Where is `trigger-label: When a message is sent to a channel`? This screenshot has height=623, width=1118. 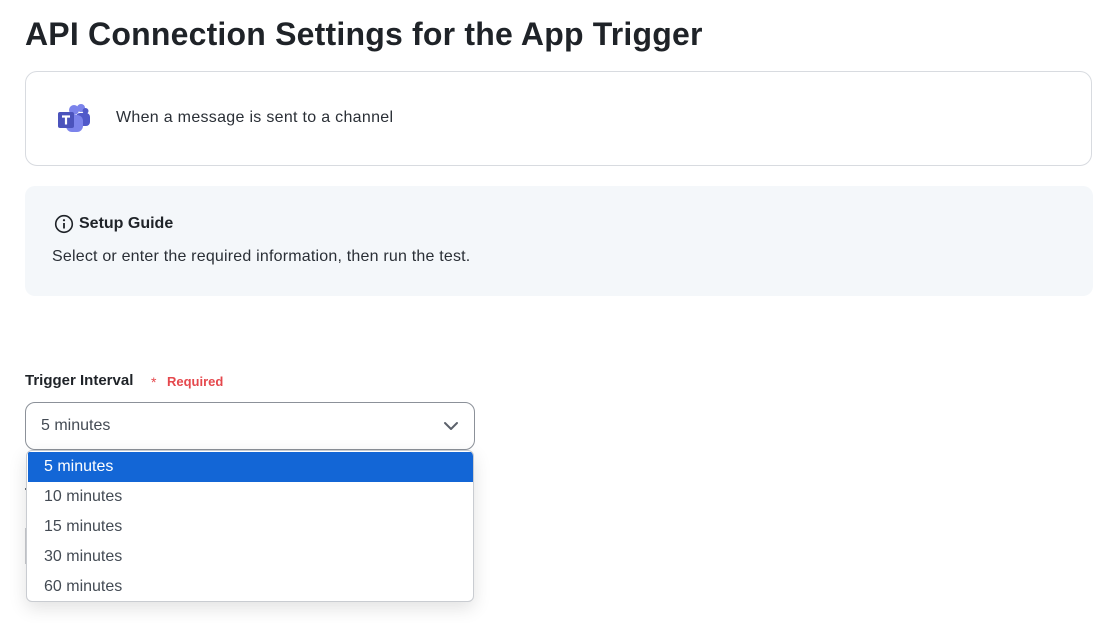 trigger-label: When a message is sent to a channel is located at coordinates (255, 117).